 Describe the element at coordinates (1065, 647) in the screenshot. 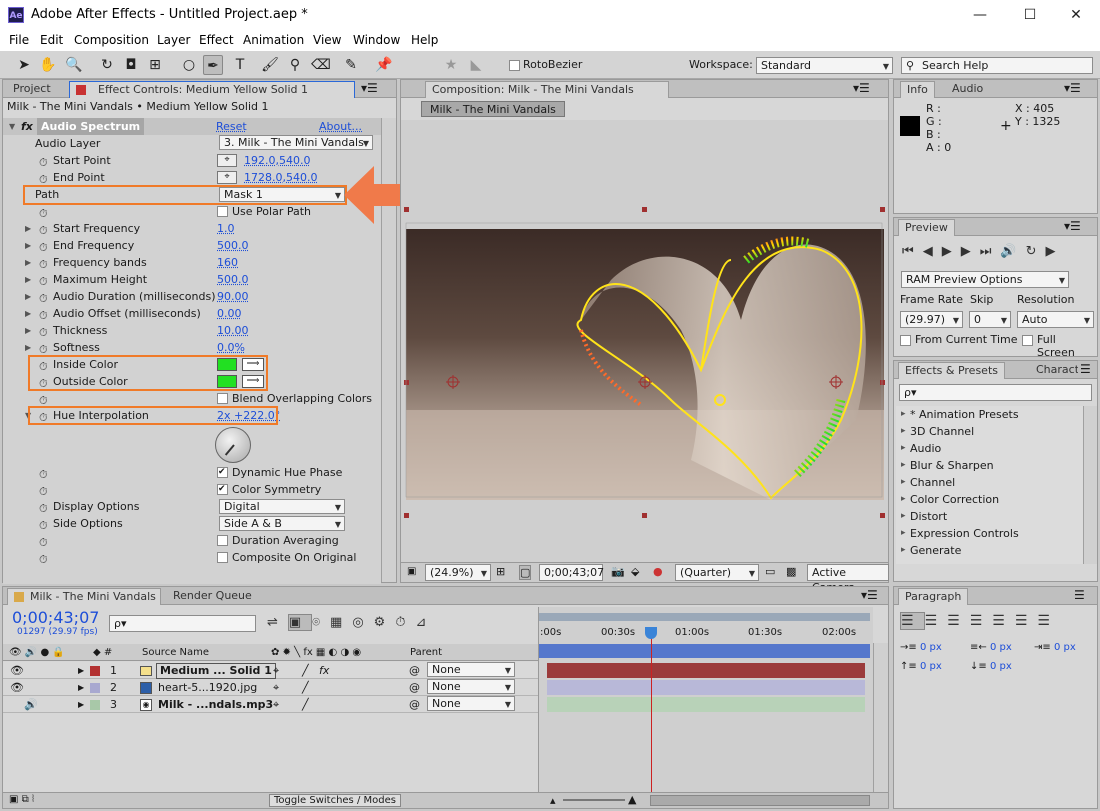

I see `indent-first-value: 0 px` at that location.